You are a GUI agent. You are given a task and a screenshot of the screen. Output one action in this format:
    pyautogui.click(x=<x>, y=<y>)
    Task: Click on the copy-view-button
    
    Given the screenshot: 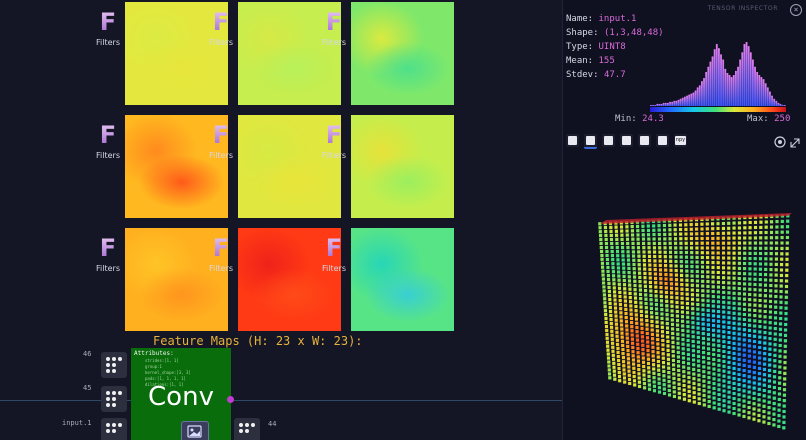 What is the action you would take?
    pyautogui.click(x=590, y=141)
    